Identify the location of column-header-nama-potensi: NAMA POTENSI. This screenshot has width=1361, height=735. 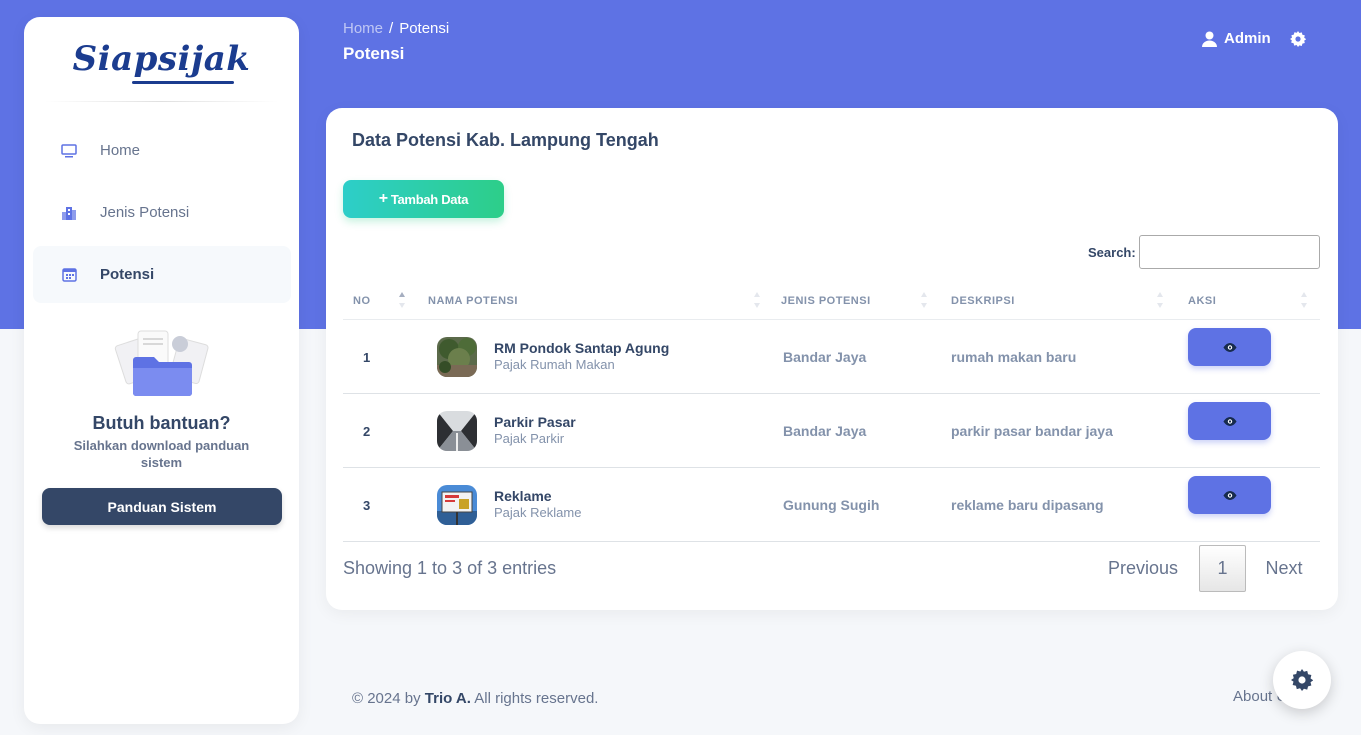
(473, 301).